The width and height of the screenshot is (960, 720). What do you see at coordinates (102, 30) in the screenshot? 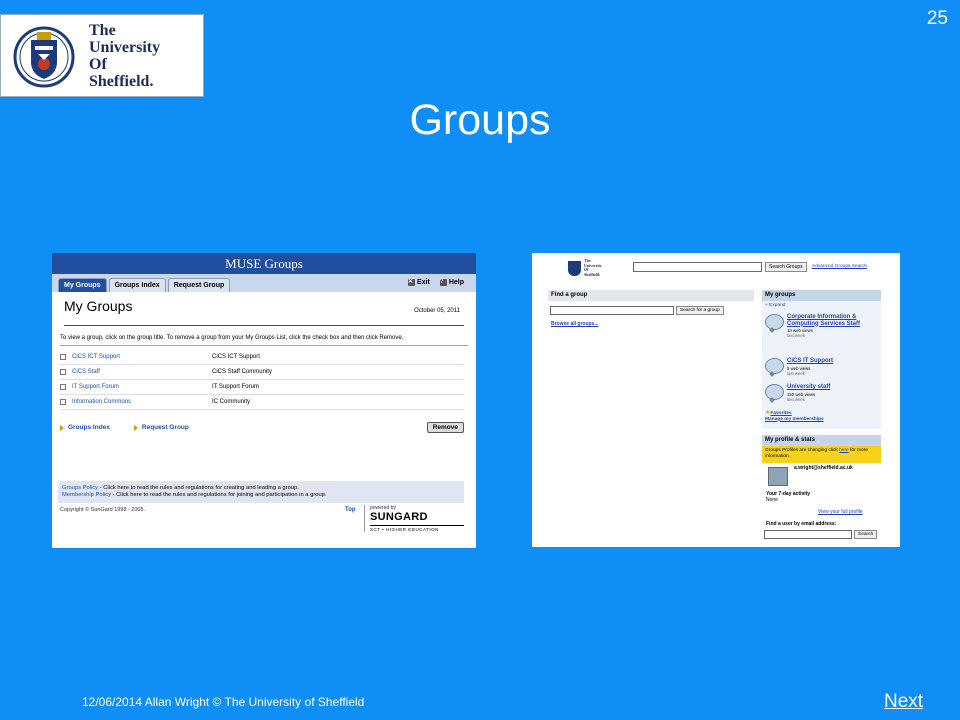
I see `logo-line-1: The` at bounding box center [102, 30].